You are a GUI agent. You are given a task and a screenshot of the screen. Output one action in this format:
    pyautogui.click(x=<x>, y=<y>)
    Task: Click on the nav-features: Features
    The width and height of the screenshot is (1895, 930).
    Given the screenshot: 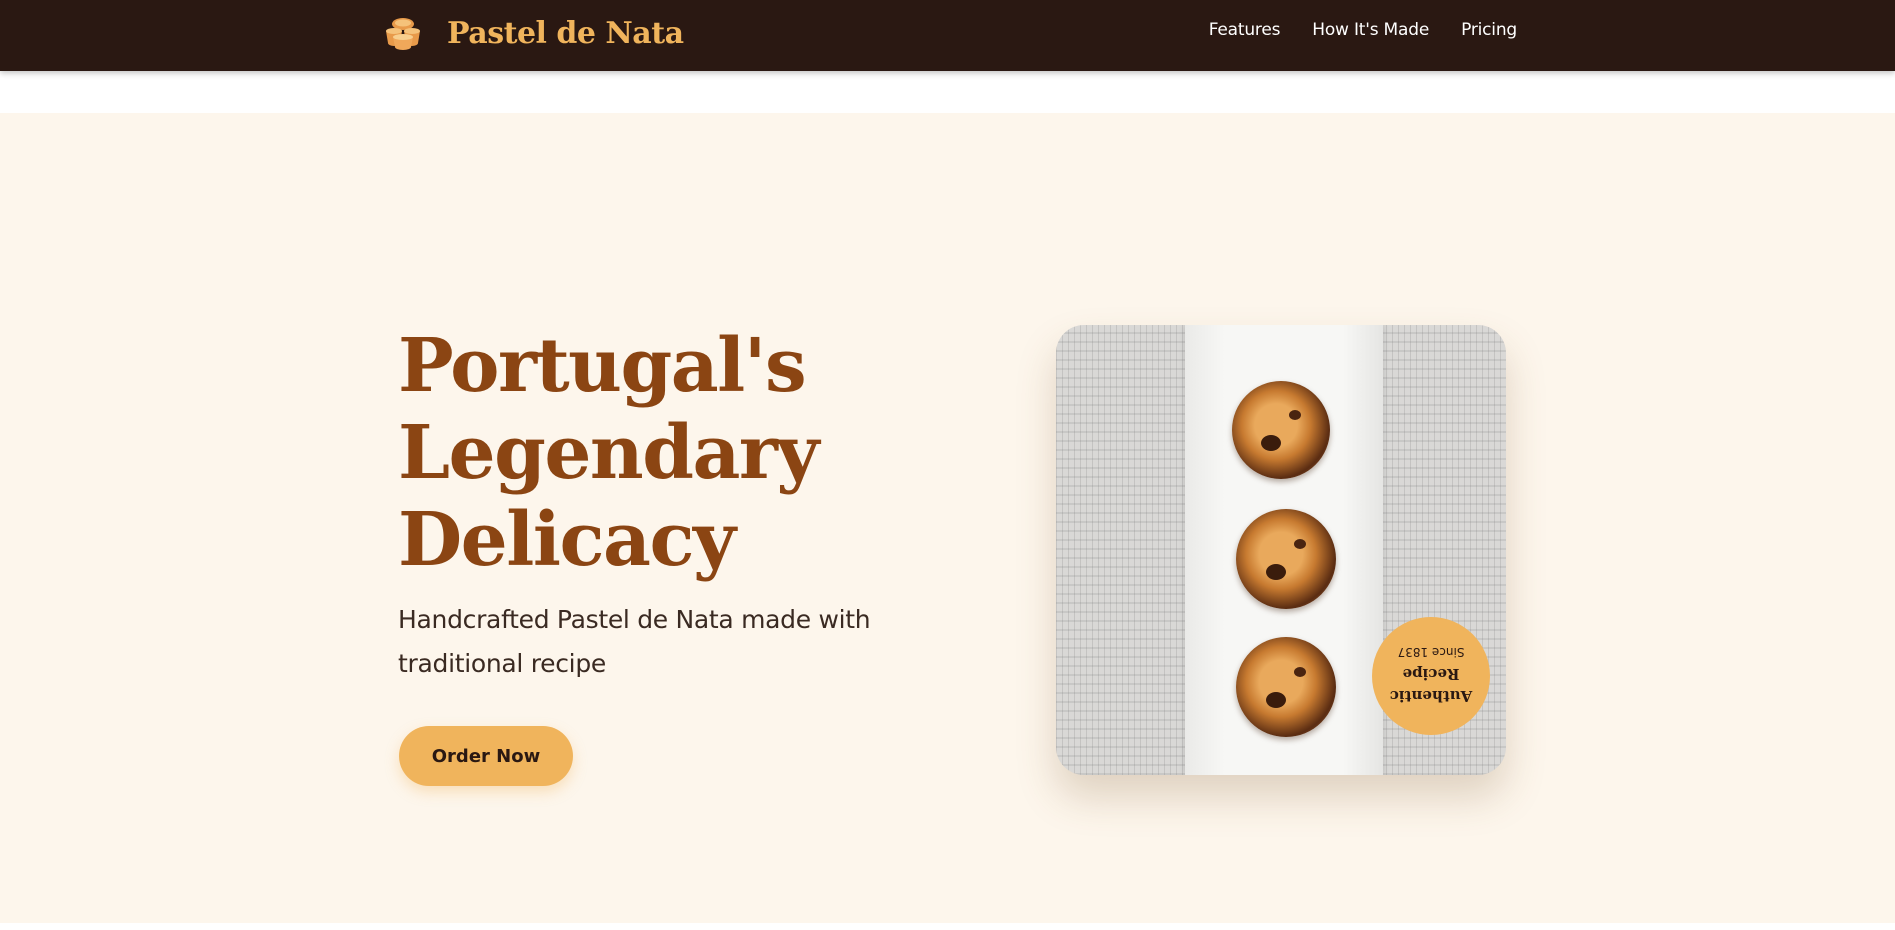 What is the action you would take?
    pyautogui.click(x=1245, y=30)
    